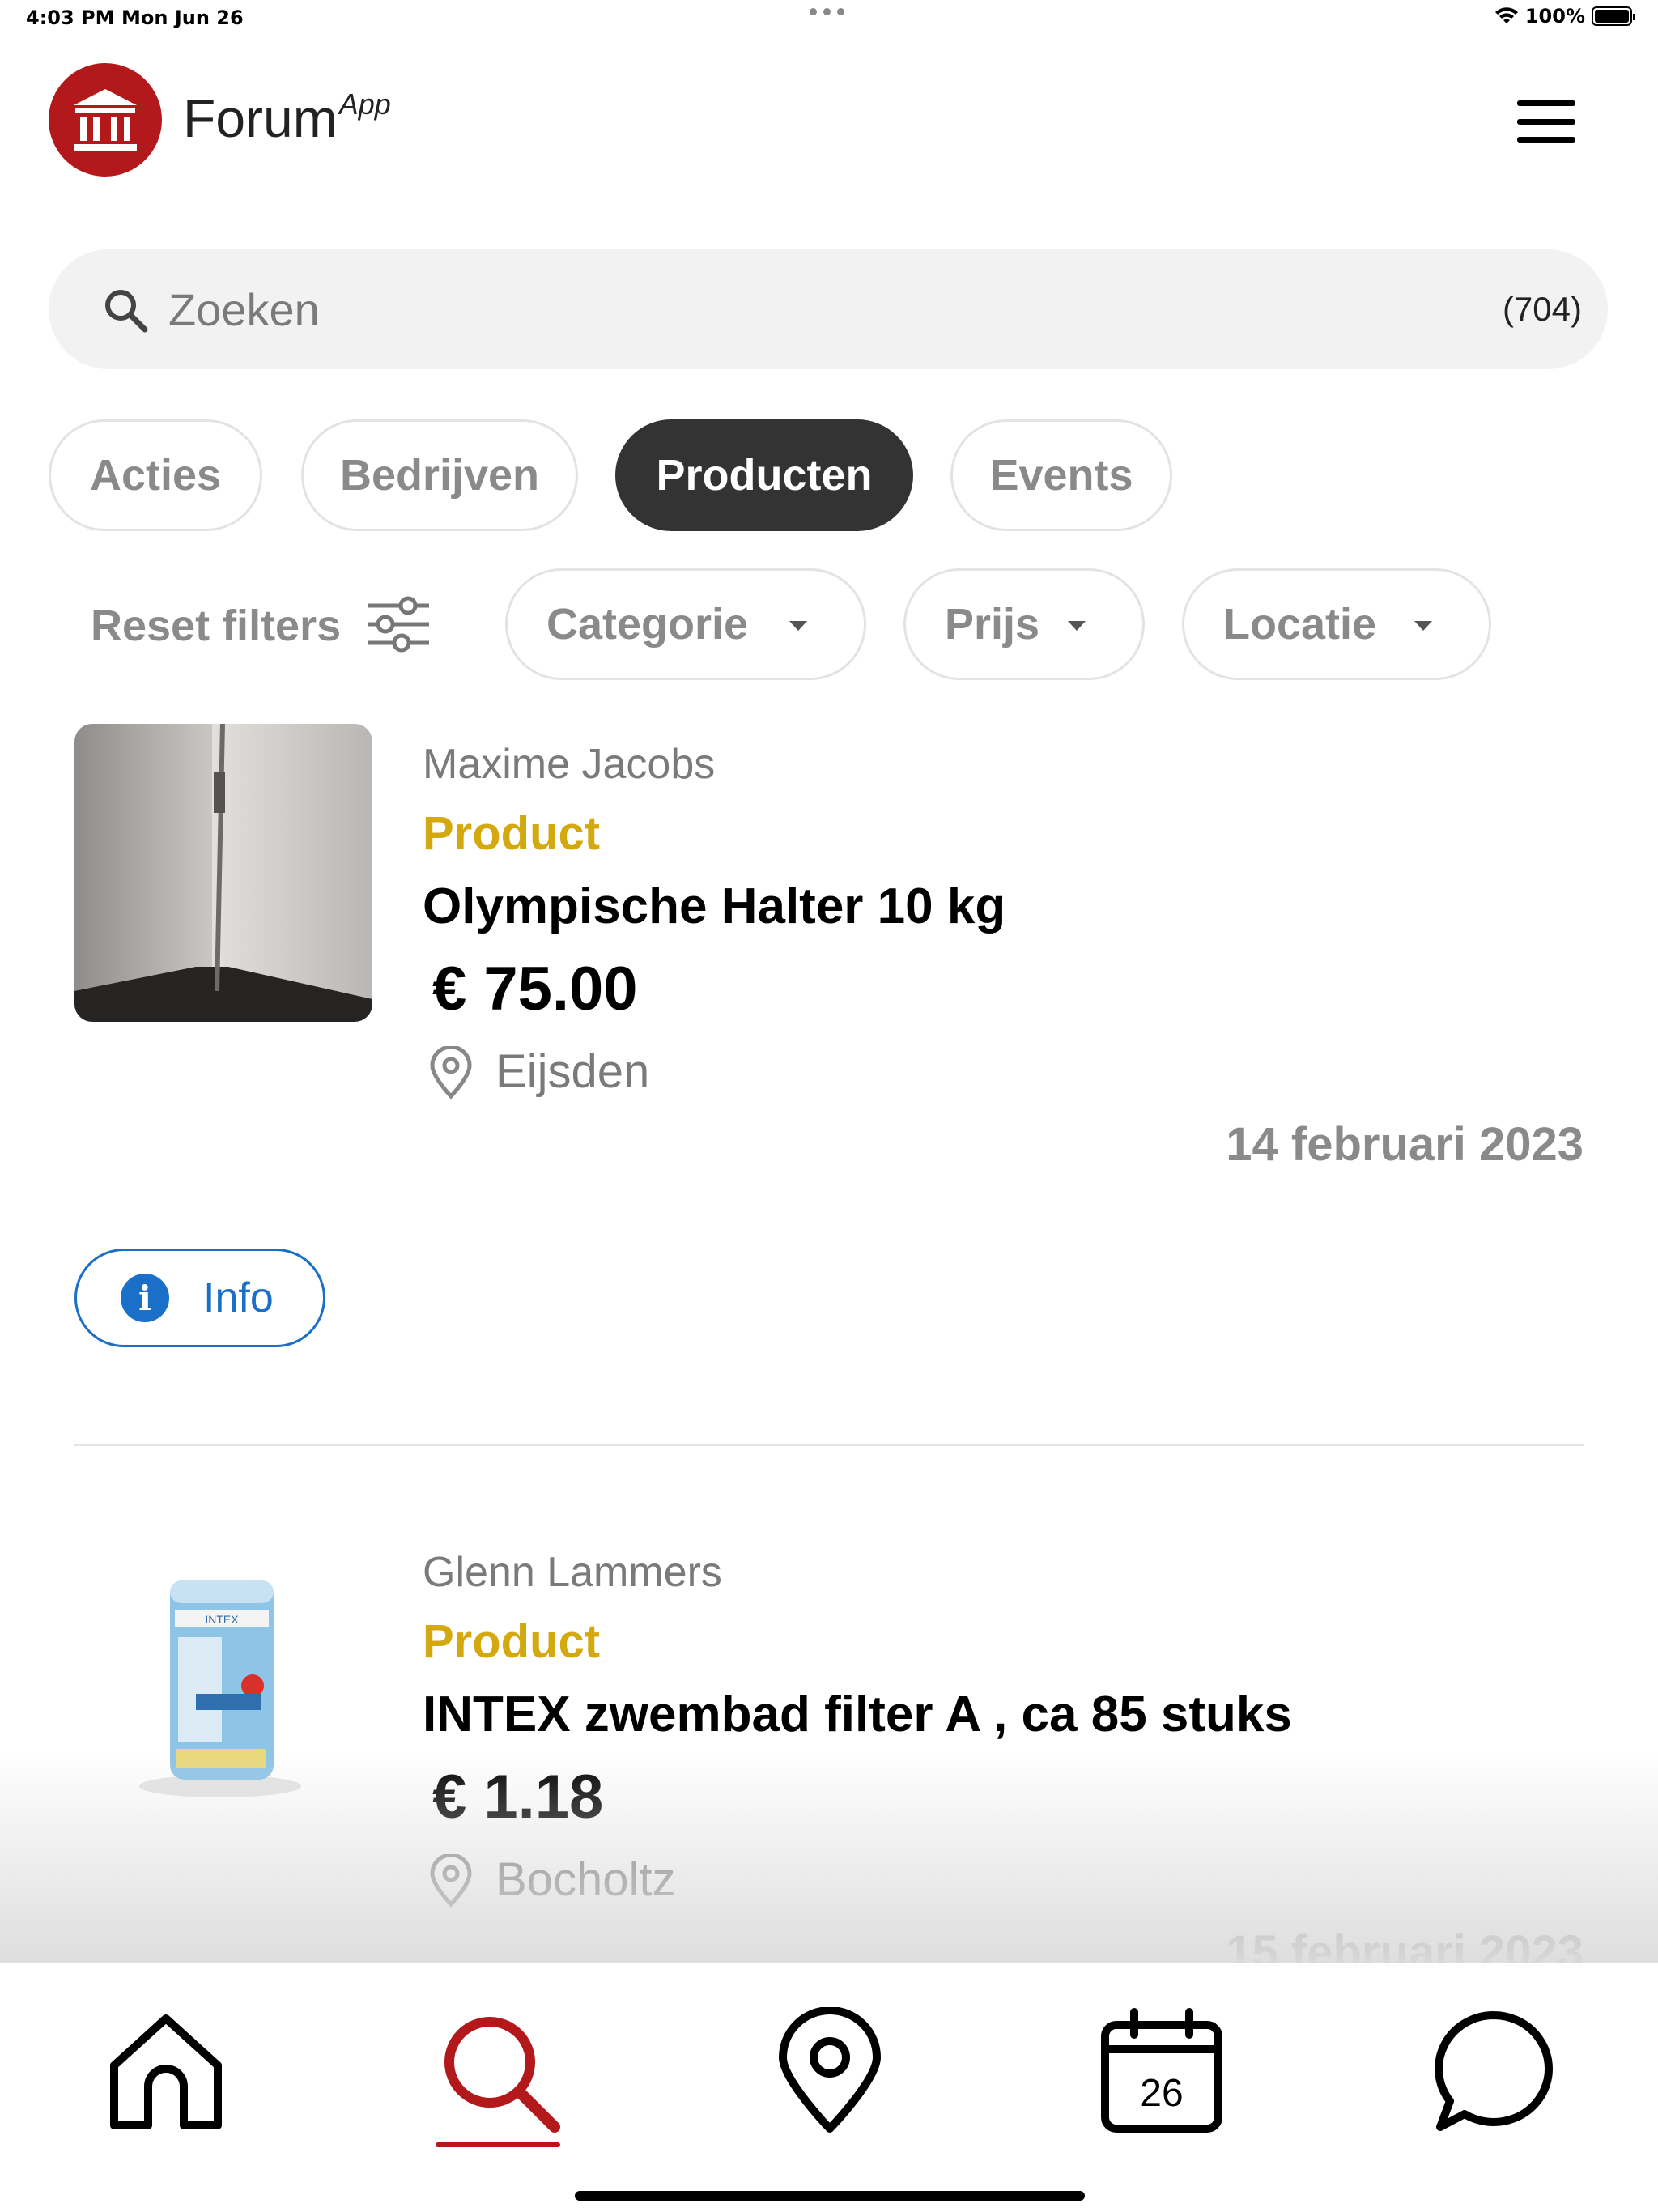  Describe the element at coordinates (829, 19) in the screenshot. I see `status-bar: 4:03 PM Mon Jun 26 100%` at that location.